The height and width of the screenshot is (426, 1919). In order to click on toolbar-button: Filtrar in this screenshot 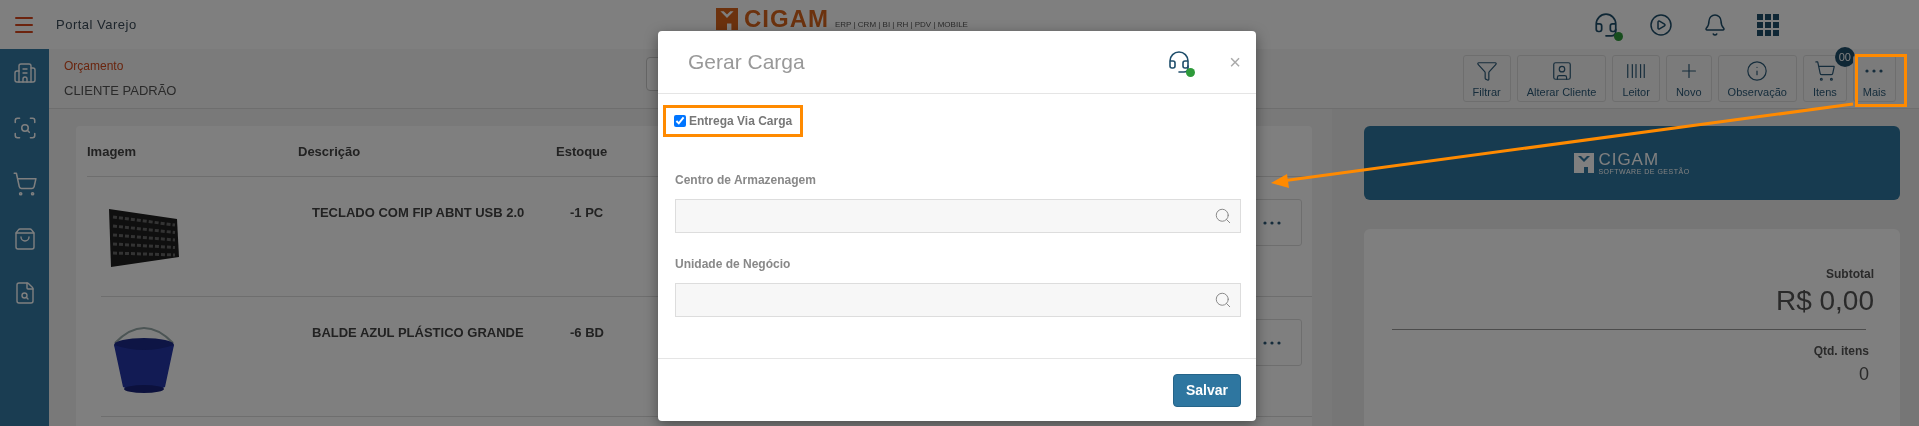, I will do `click(1486, 78)`.